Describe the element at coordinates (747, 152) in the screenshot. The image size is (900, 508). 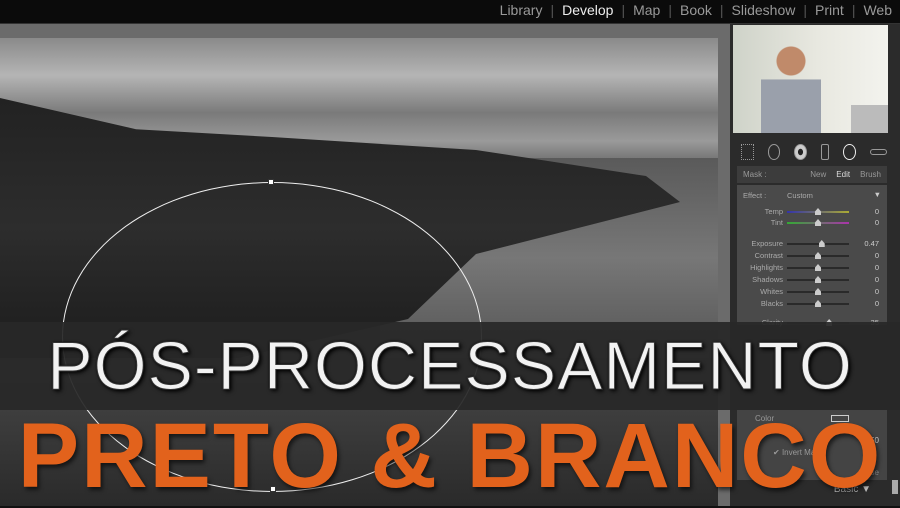
I see `crop-tool-icon` at that location.